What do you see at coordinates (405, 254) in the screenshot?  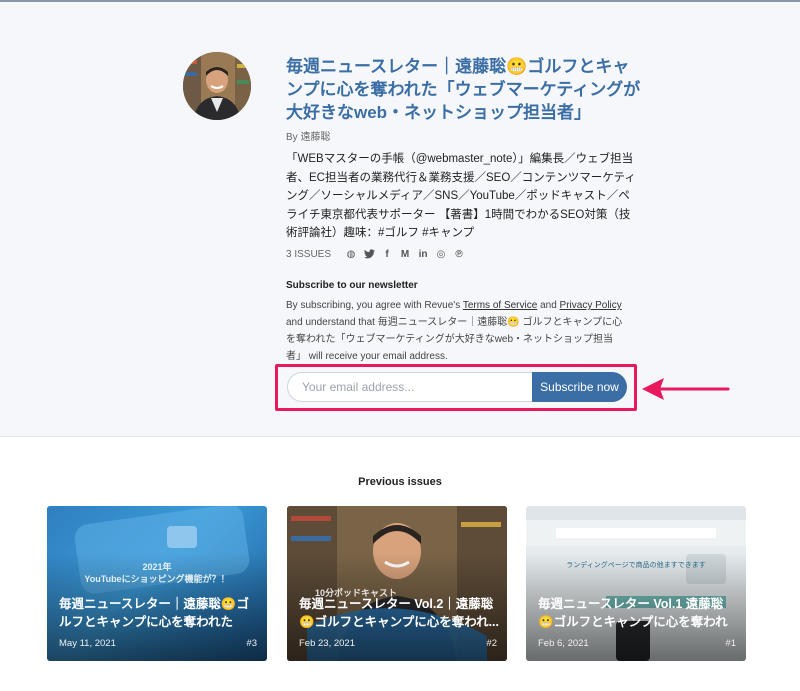 I see `medium-icon: M` at bounding box center [405, 254].